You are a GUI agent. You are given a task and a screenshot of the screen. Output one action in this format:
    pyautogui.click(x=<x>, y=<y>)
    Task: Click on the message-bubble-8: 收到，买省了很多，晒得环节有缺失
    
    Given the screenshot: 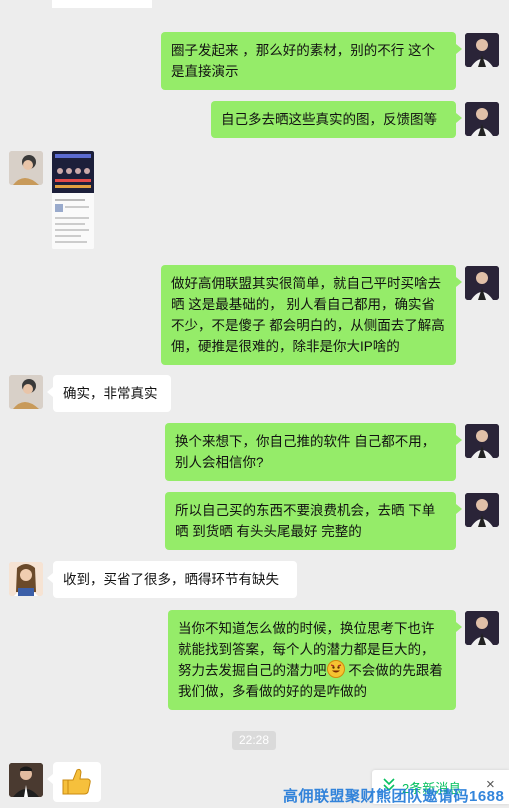 What is the action you would take?
    pyautogui.click(x=172, y=579)
    